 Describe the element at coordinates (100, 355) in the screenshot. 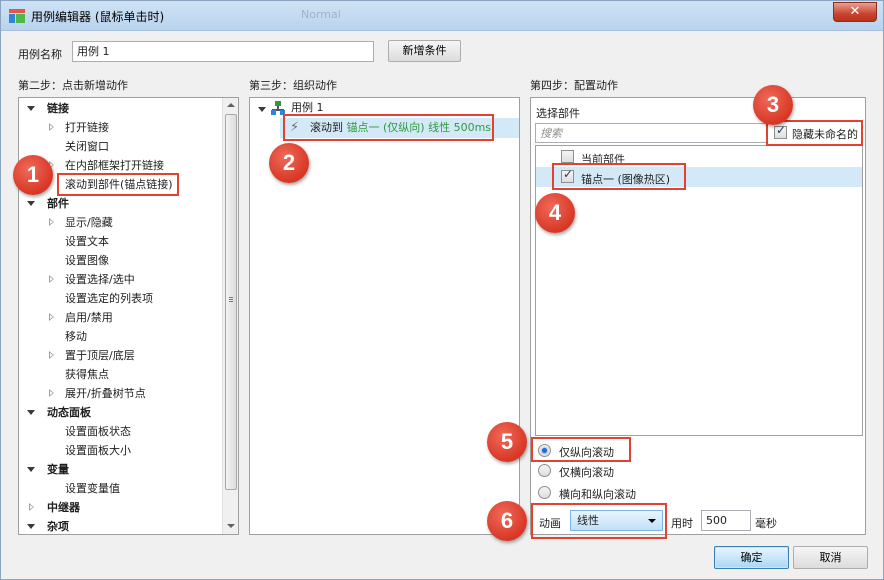

I see `action-item: 置于顶层/底层` at that location.